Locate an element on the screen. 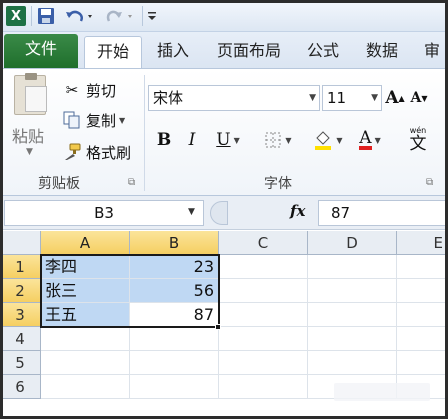  font-group-label: 字体 is located at coordinates (278, 184).